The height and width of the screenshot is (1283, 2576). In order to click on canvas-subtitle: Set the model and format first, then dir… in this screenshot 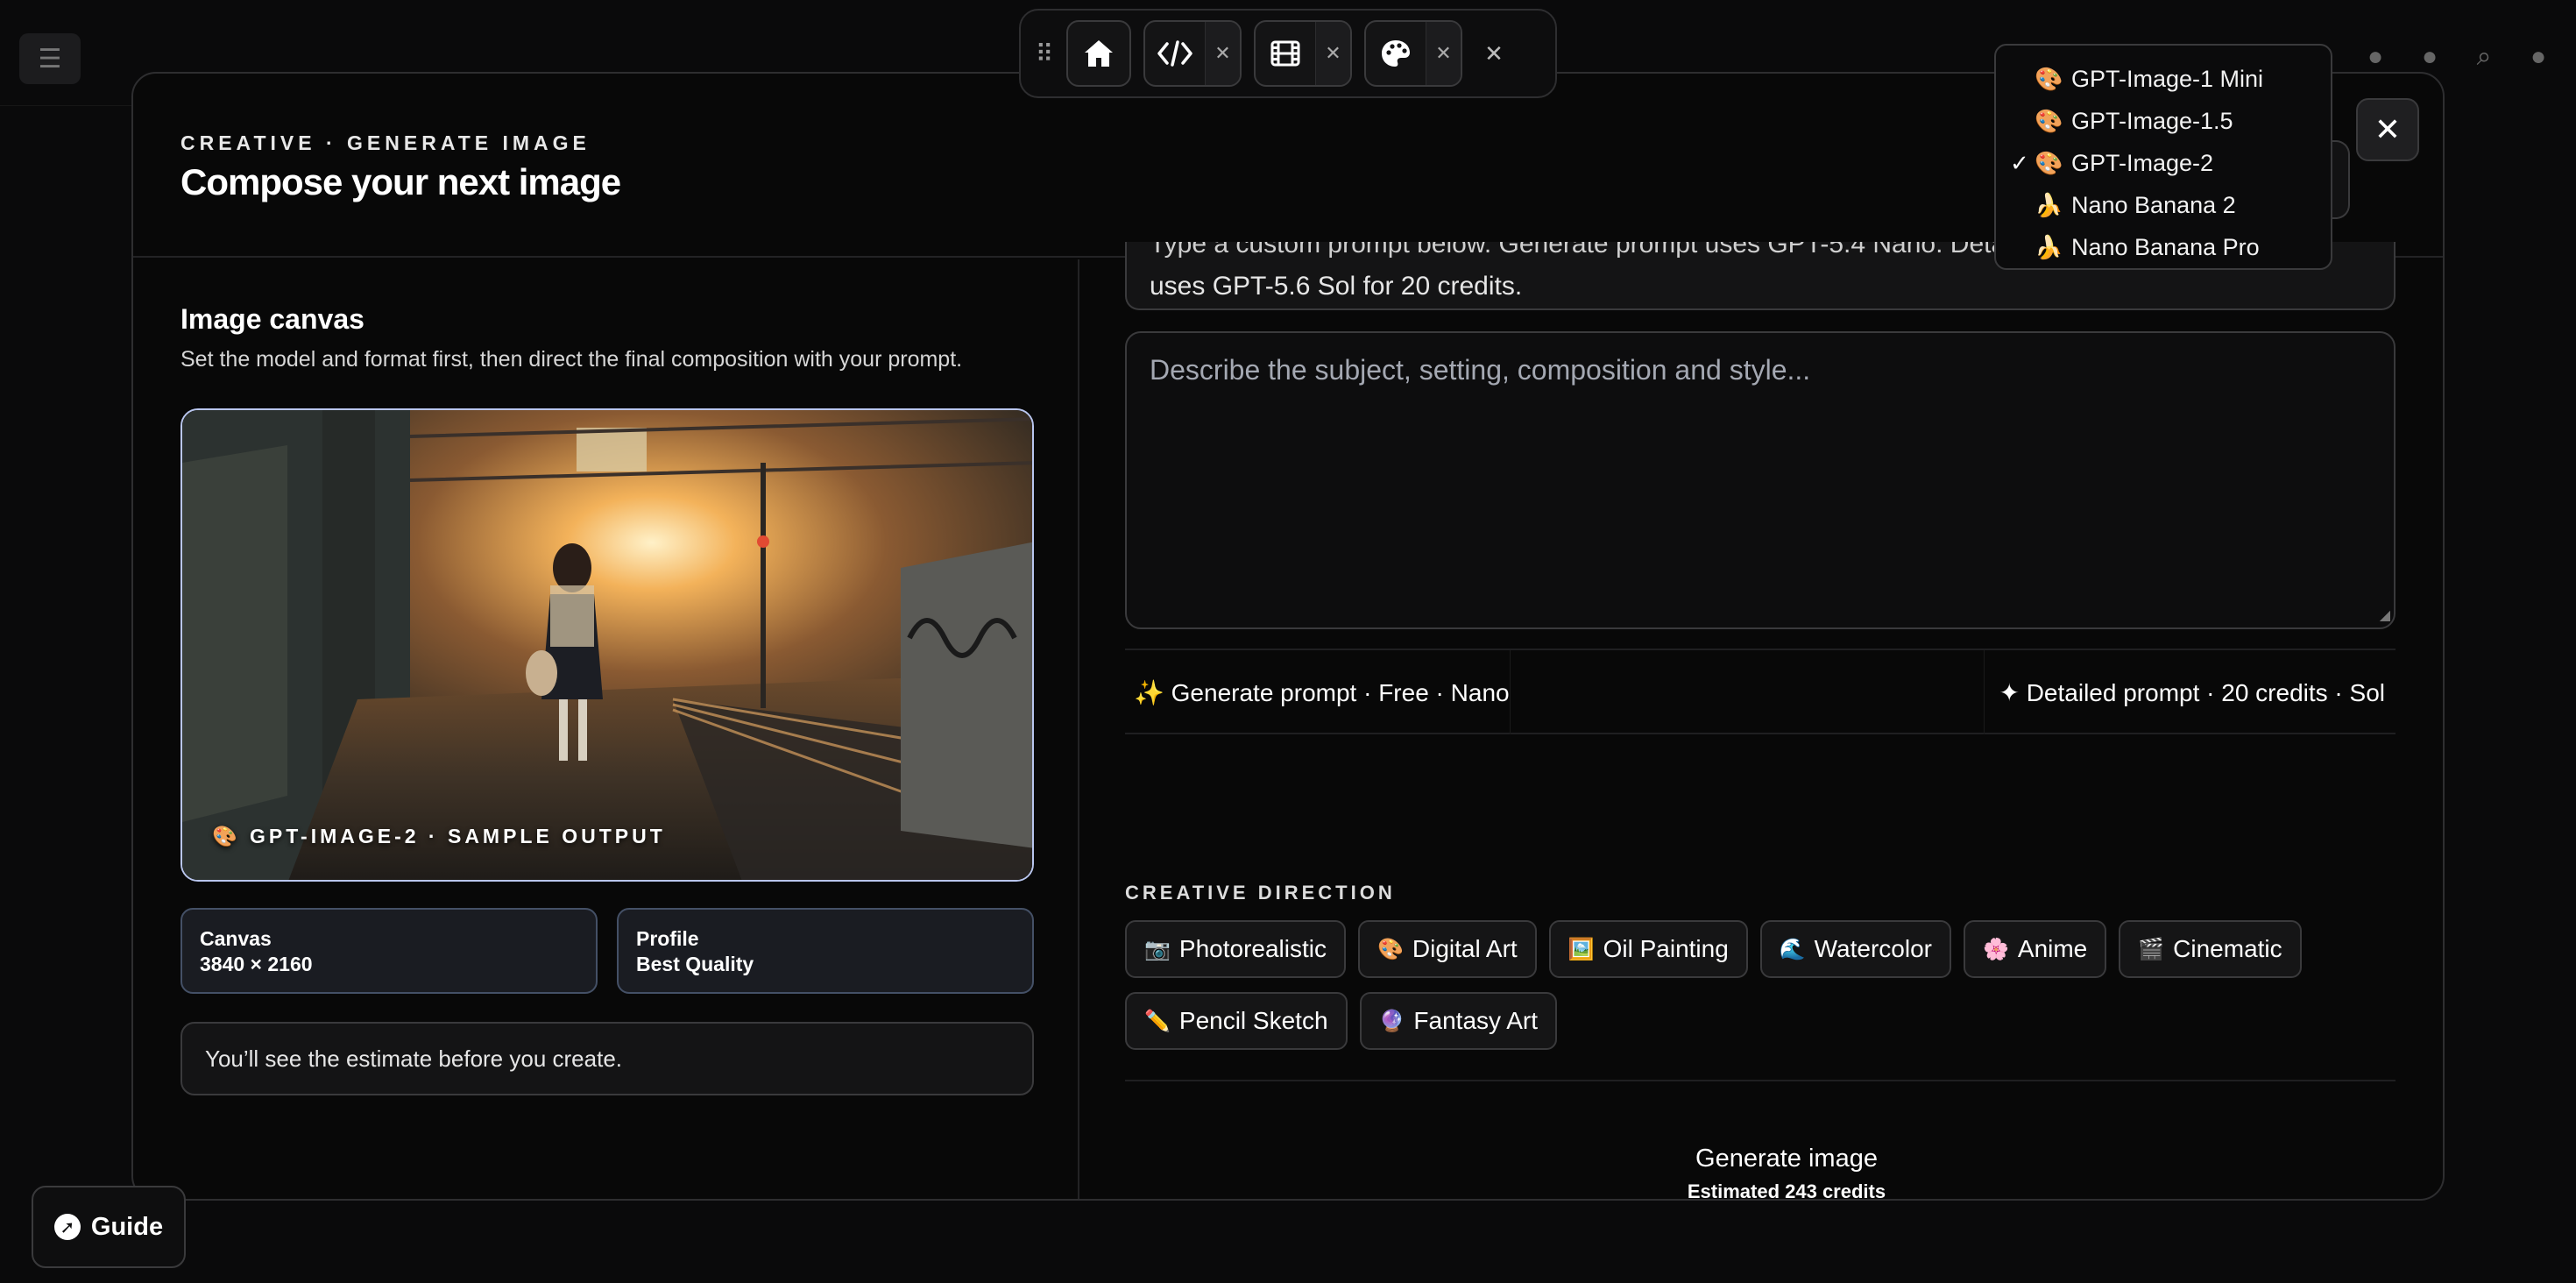, I will do `click(571, 359)`.